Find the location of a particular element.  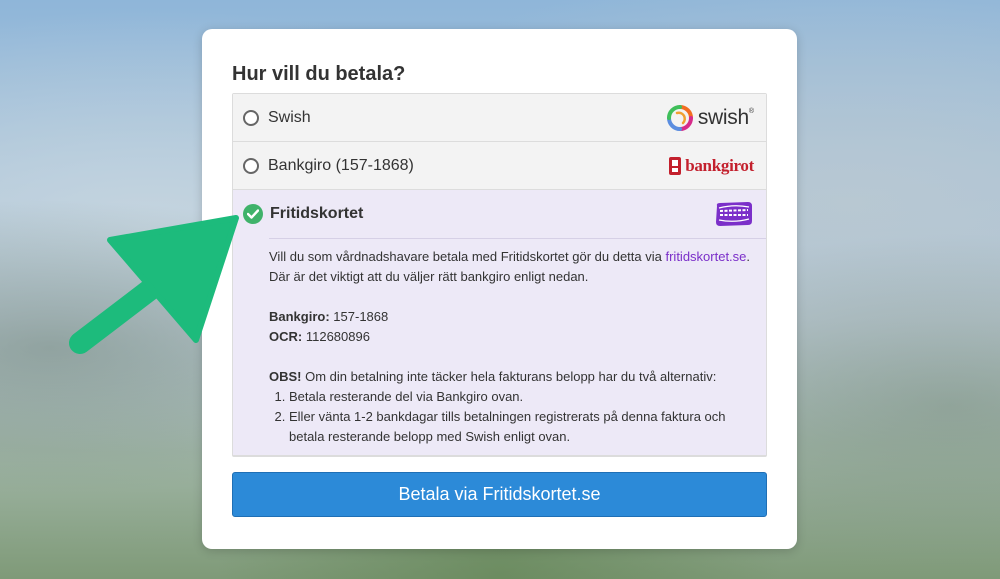

radio-swish is located at coordinates (251, 117).